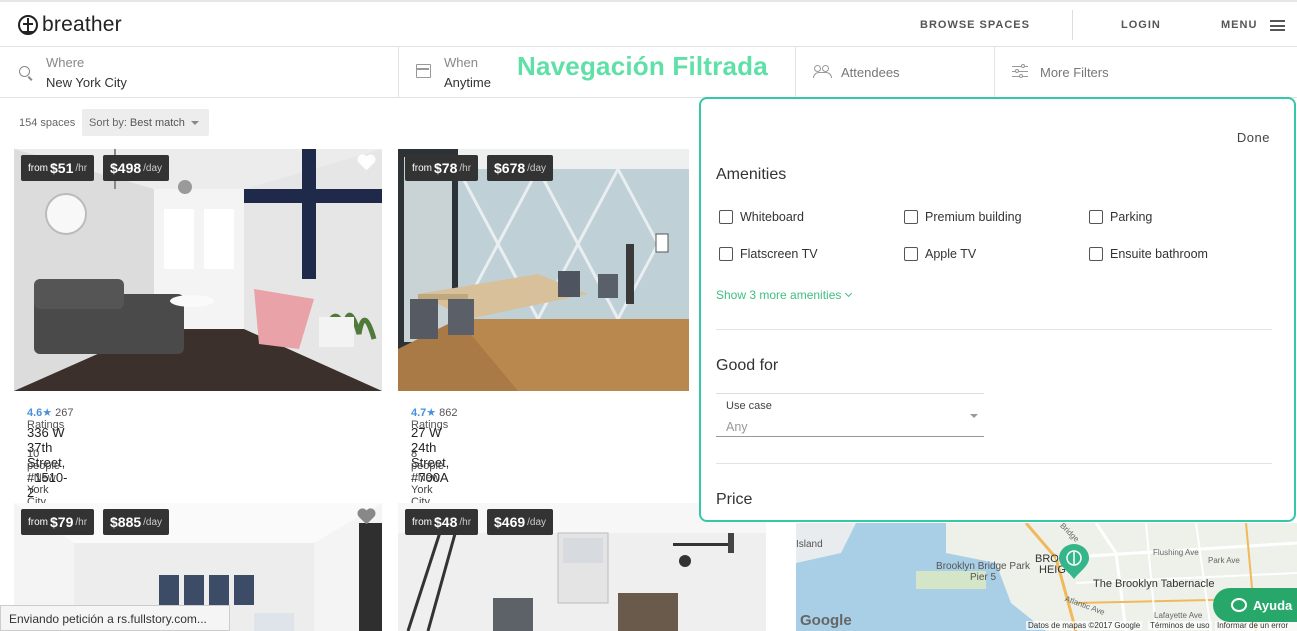 This screenshot has height=631, width=1297. Describe the element at coordinates (1154, 584) in the screenshot. I see `map-label-tabernacle: The Brooklyn Tabernacle` at that location.